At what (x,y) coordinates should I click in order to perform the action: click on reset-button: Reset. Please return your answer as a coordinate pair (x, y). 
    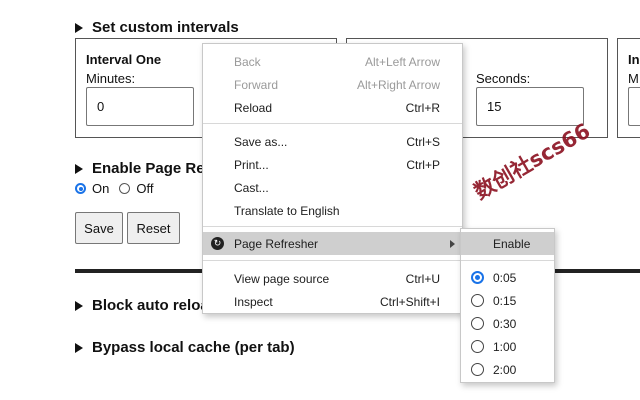
    Looking at the image, I should click on (153, 228).